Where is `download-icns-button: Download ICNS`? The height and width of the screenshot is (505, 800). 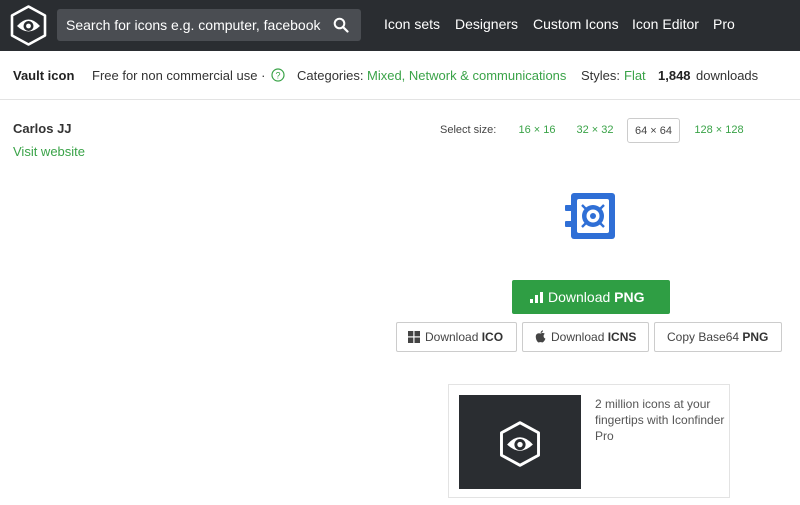 download-icns-button: Download ICNS is located at coordinates (585, 337).